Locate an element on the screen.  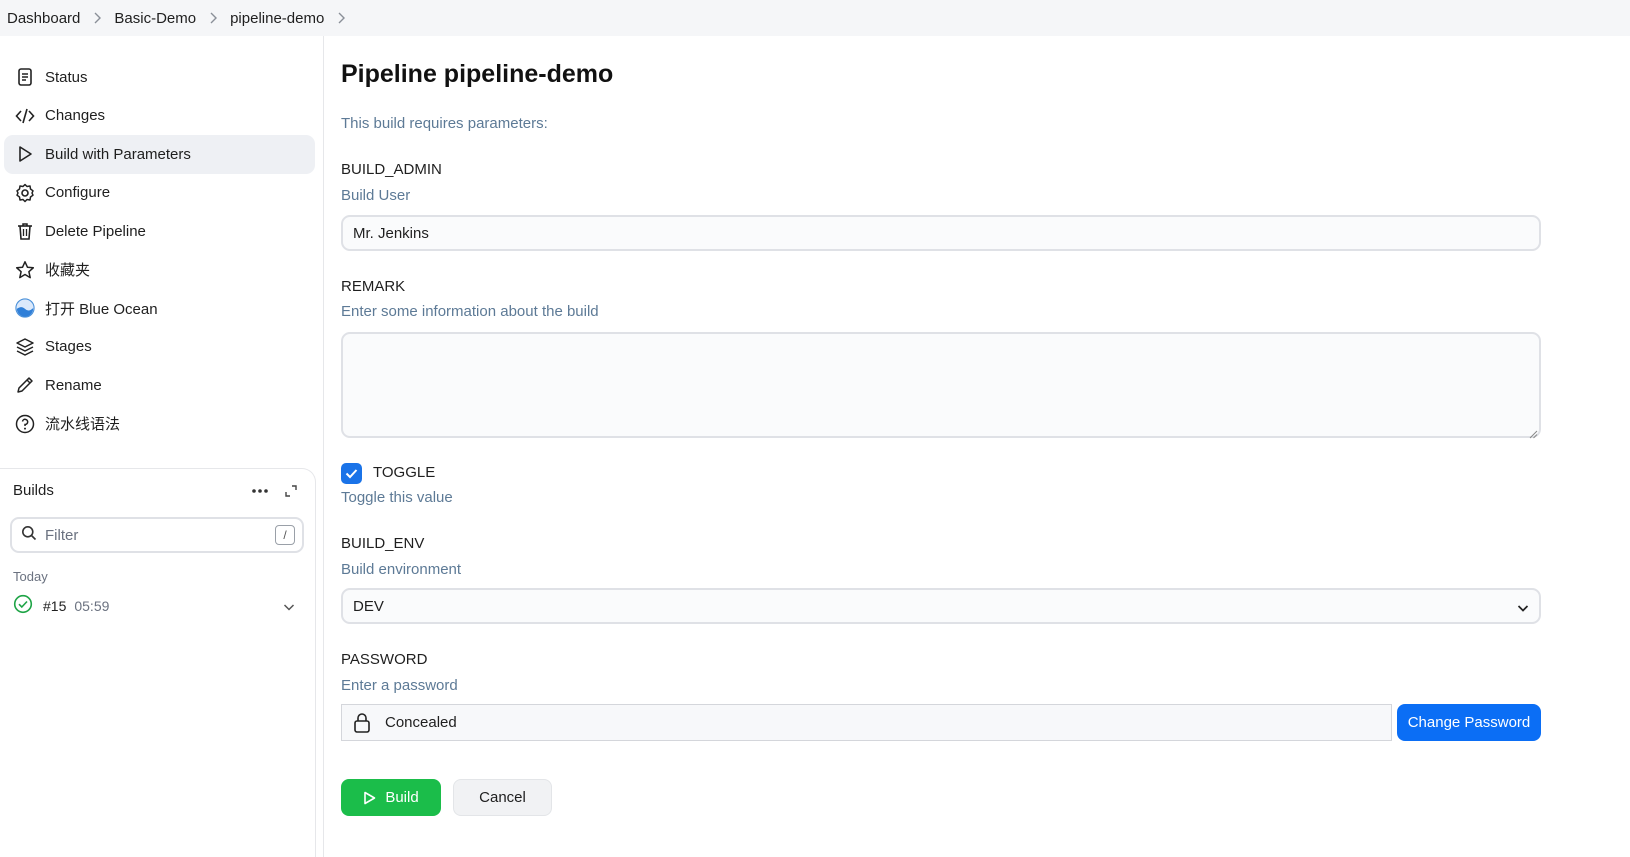
remark-textarea is located at coordinates (941, 385).